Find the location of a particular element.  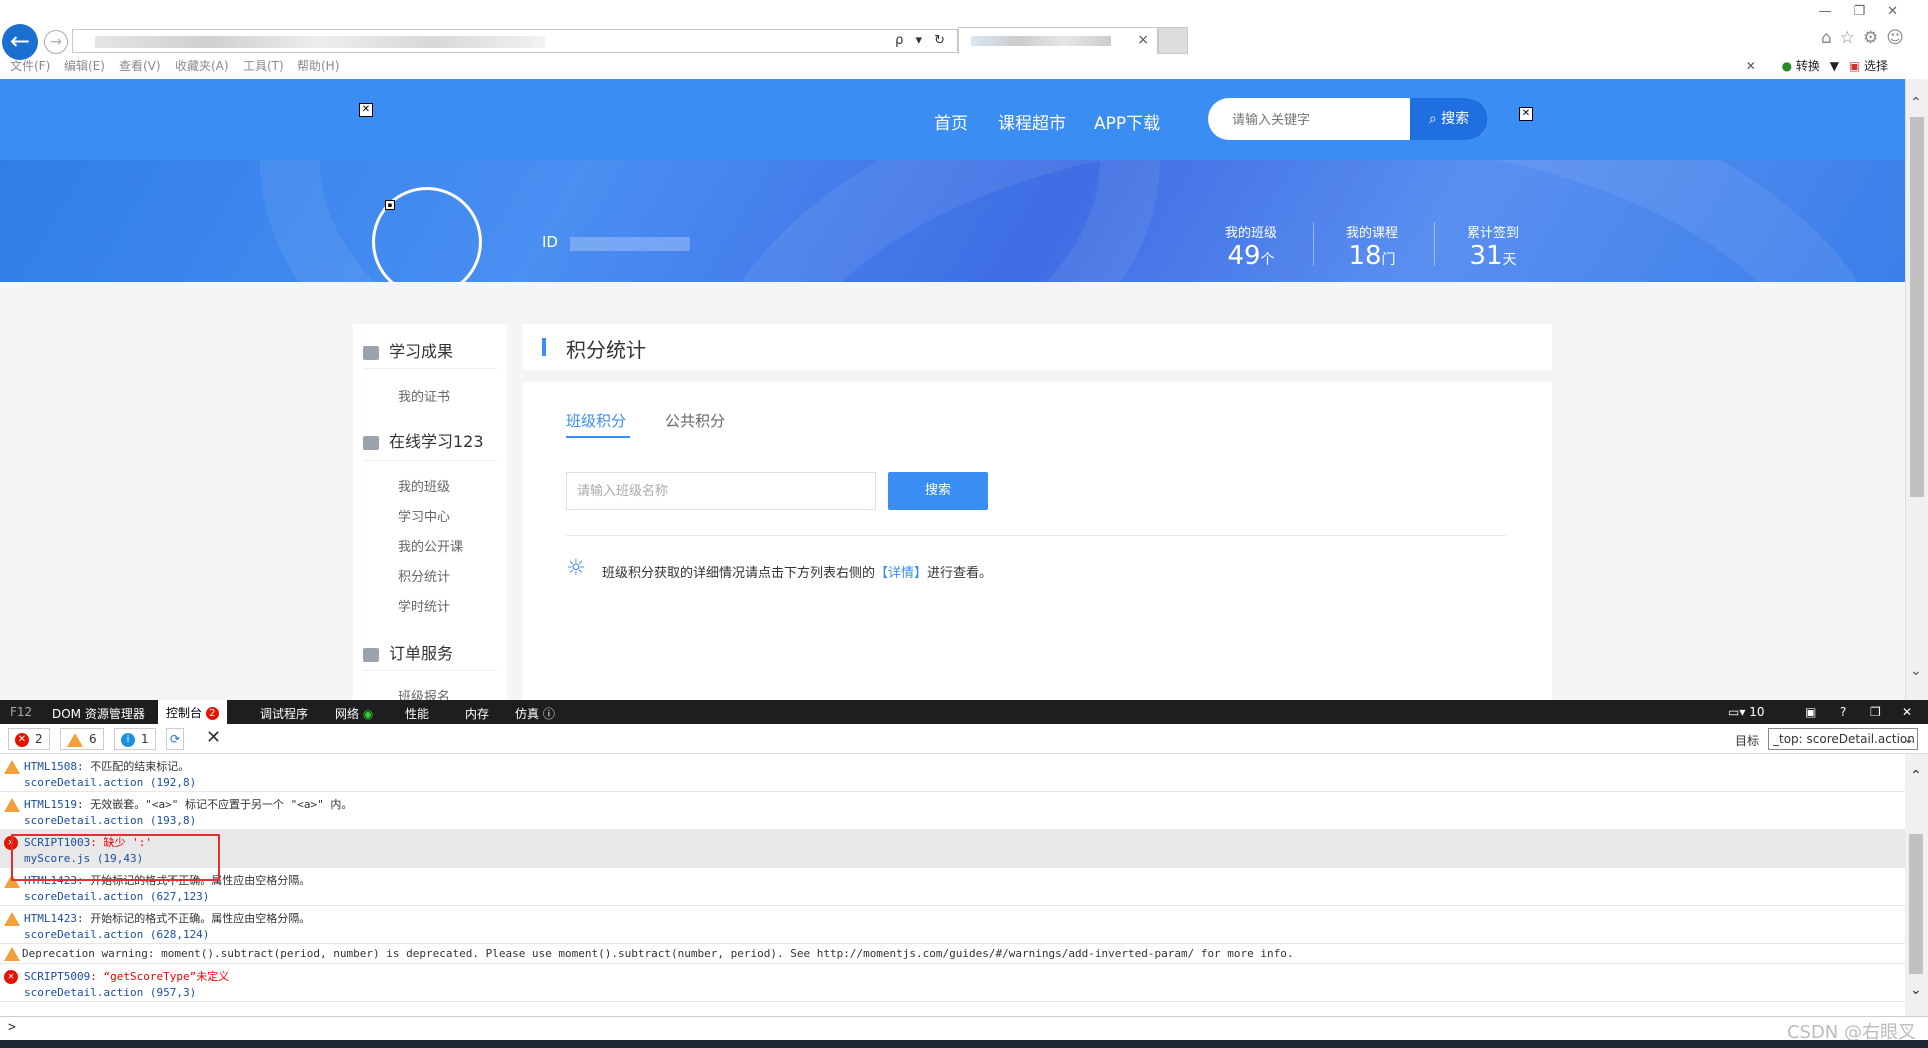

console-message-selected: ✕ SCRIPT1003: 缺少 ':' myScore.js (19,43) is located at coordinates (952, 849).